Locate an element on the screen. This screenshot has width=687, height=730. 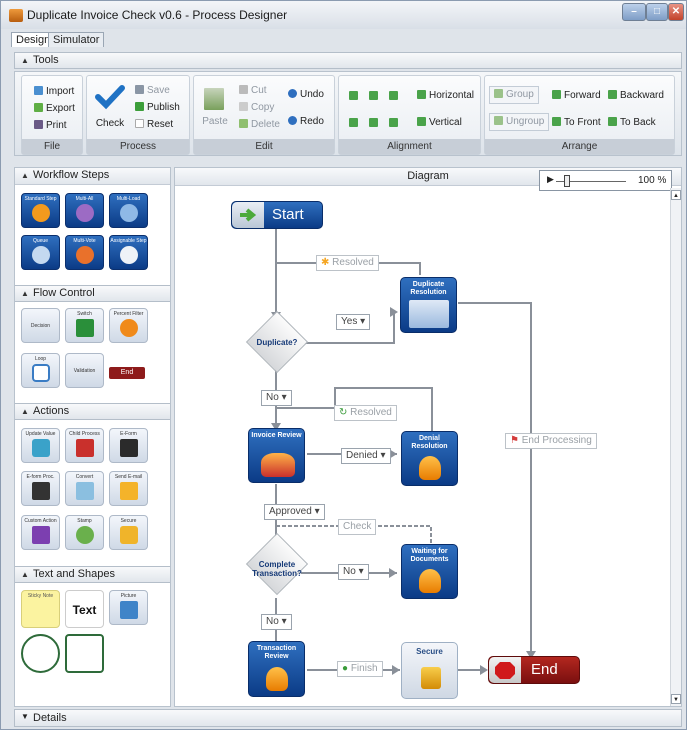
paste-button: Paste is located at coordinates (215, 108).